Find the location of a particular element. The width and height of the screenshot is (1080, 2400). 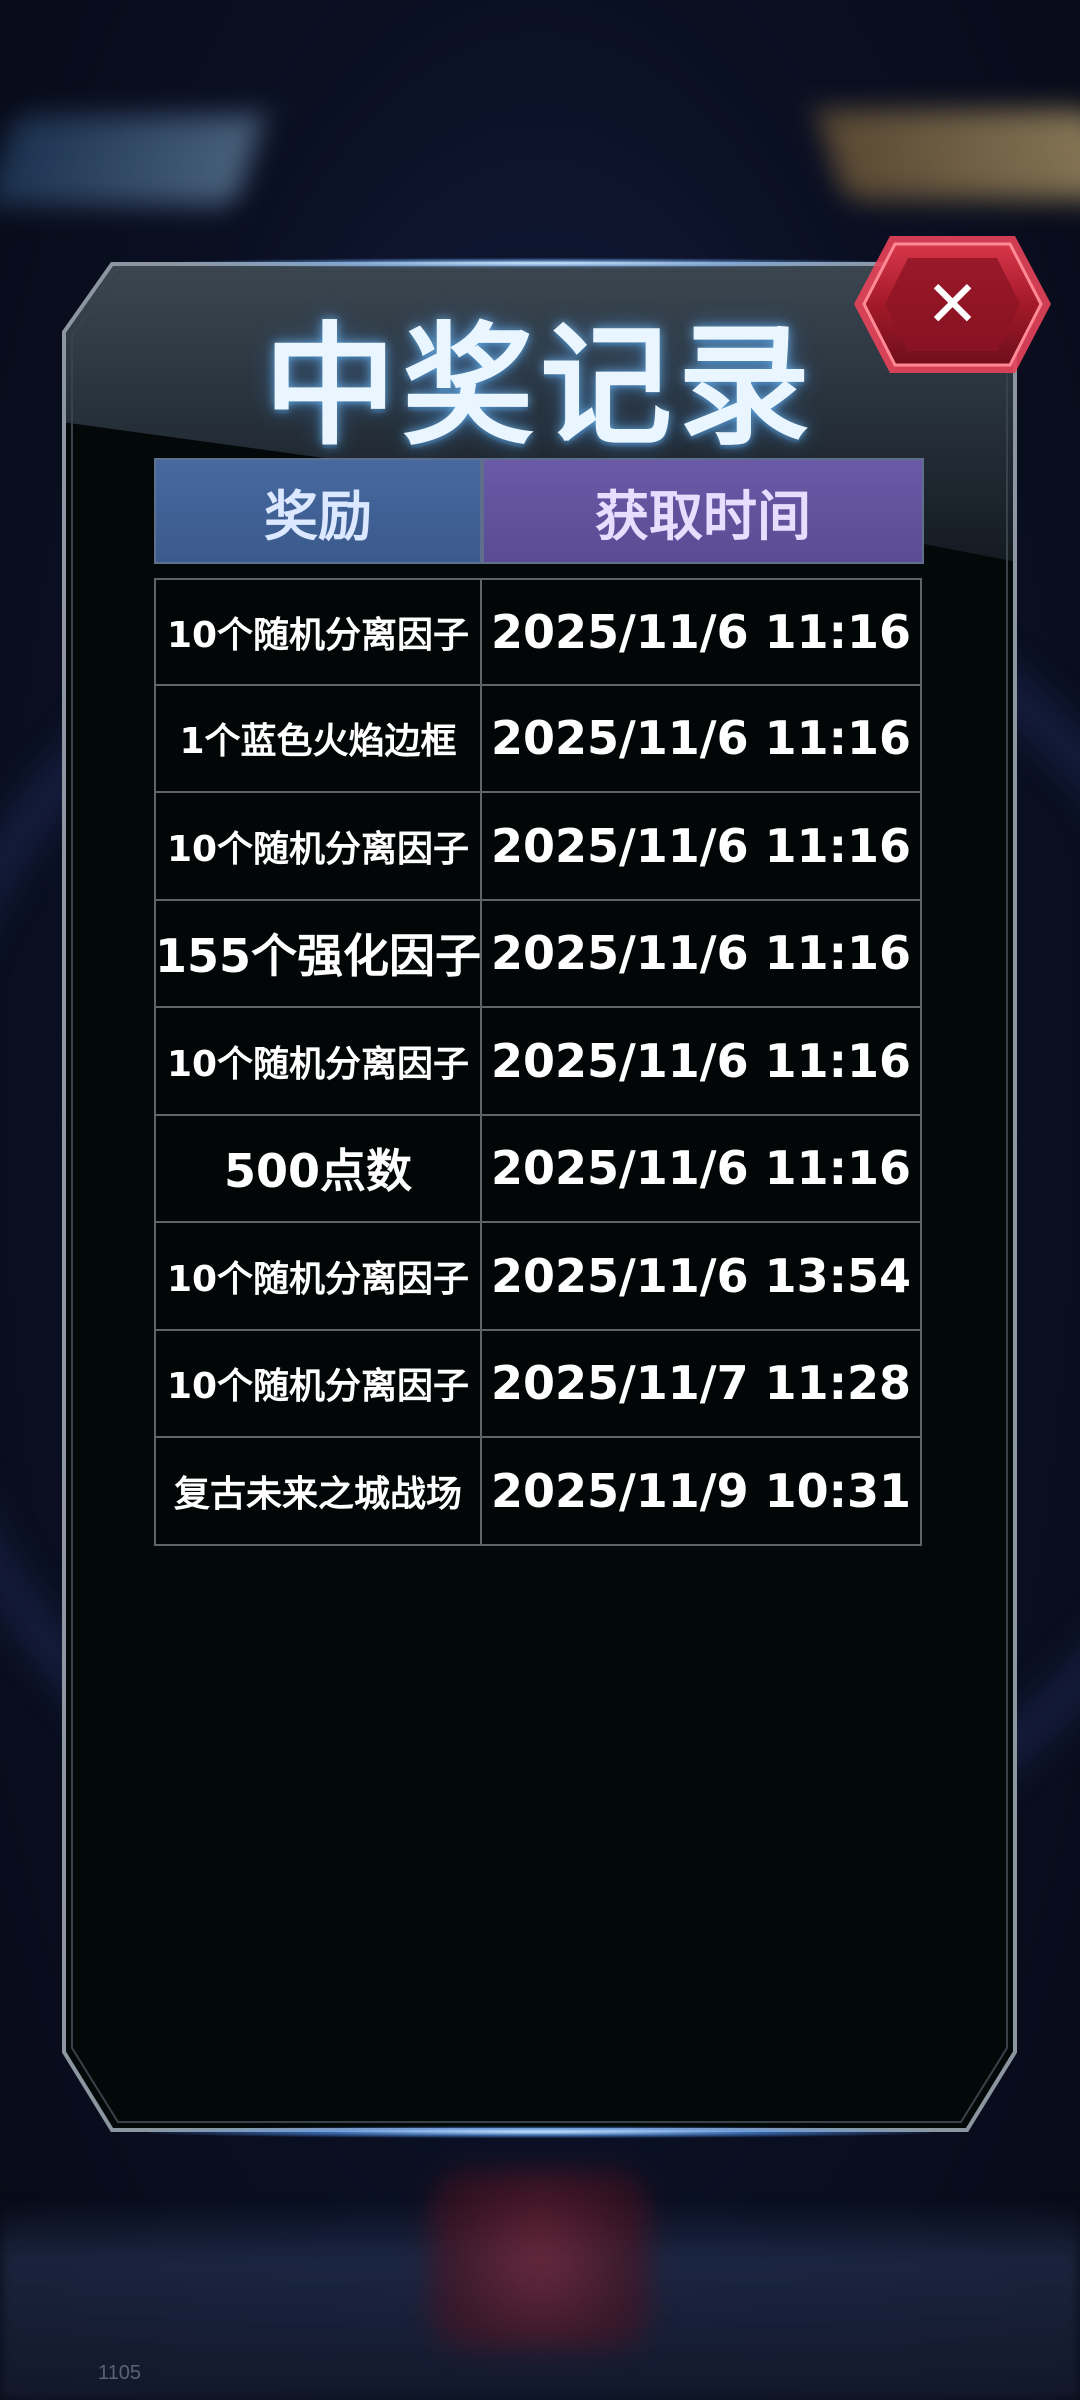

table-row: 复古未来之城战场 2025/11/9 10:31 is located at coordinates (539, 1491).